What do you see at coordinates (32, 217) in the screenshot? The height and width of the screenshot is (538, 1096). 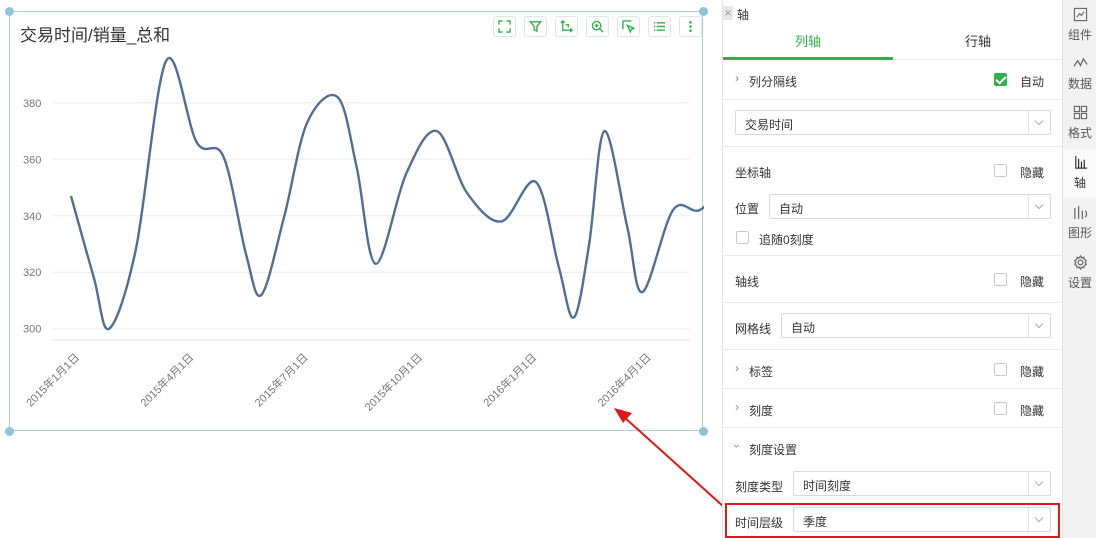 I see `y-tick-label: 340` at bounding box center [32, 217].